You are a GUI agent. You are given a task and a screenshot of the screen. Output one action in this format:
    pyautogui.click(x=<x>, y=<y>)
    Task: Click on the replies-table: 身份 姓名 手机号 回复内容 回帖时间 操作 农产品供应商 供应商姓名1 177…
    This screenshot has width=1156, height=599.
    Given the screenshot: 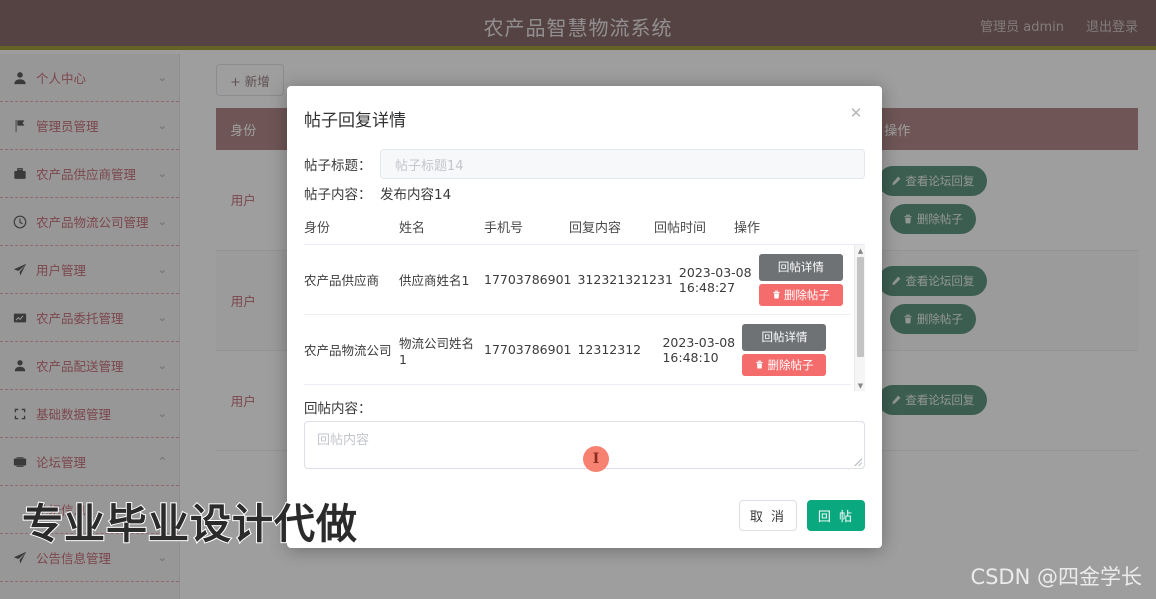 What is the action you would take?
    pyautogui.click(x=584, y=300)
    